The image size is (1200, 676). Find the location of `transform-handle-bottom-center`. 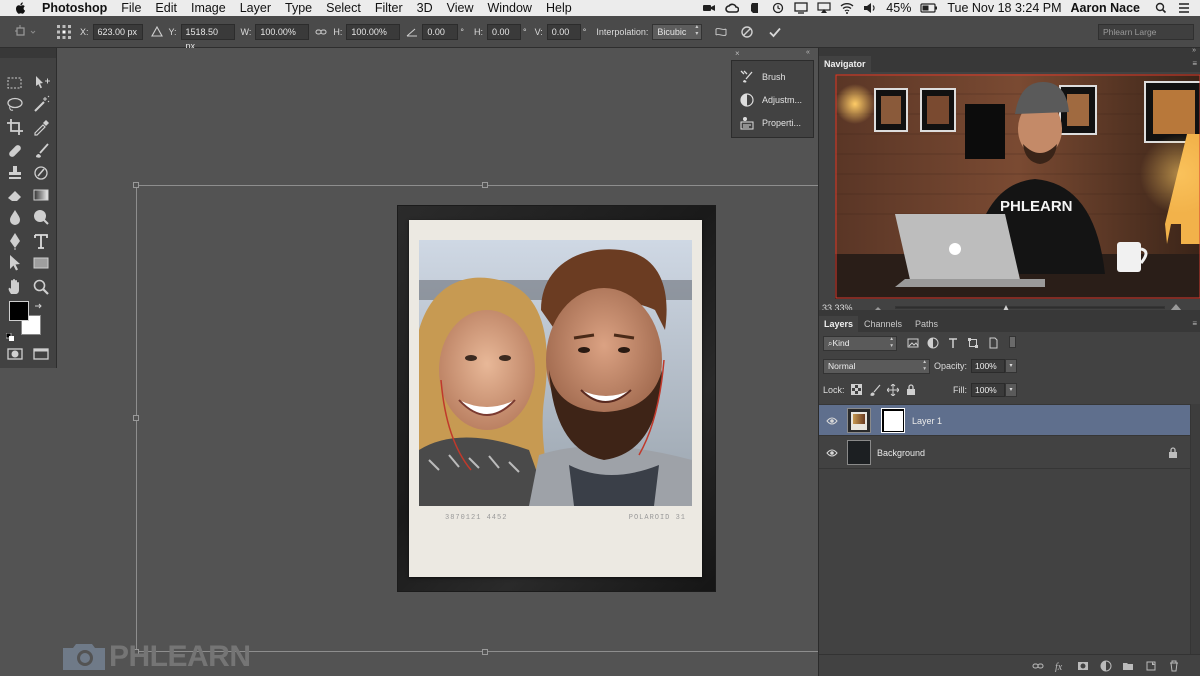

transform-handle-bottom-center is located at coordinates (485, 652).